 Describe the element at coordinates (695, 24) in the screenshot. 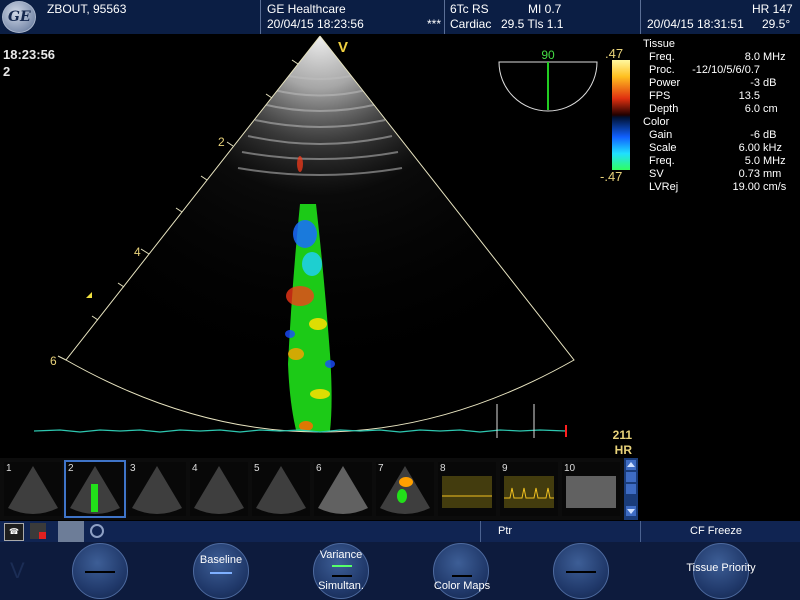

I see `current-datetime: 20/04/15 18:31:51` at that location.